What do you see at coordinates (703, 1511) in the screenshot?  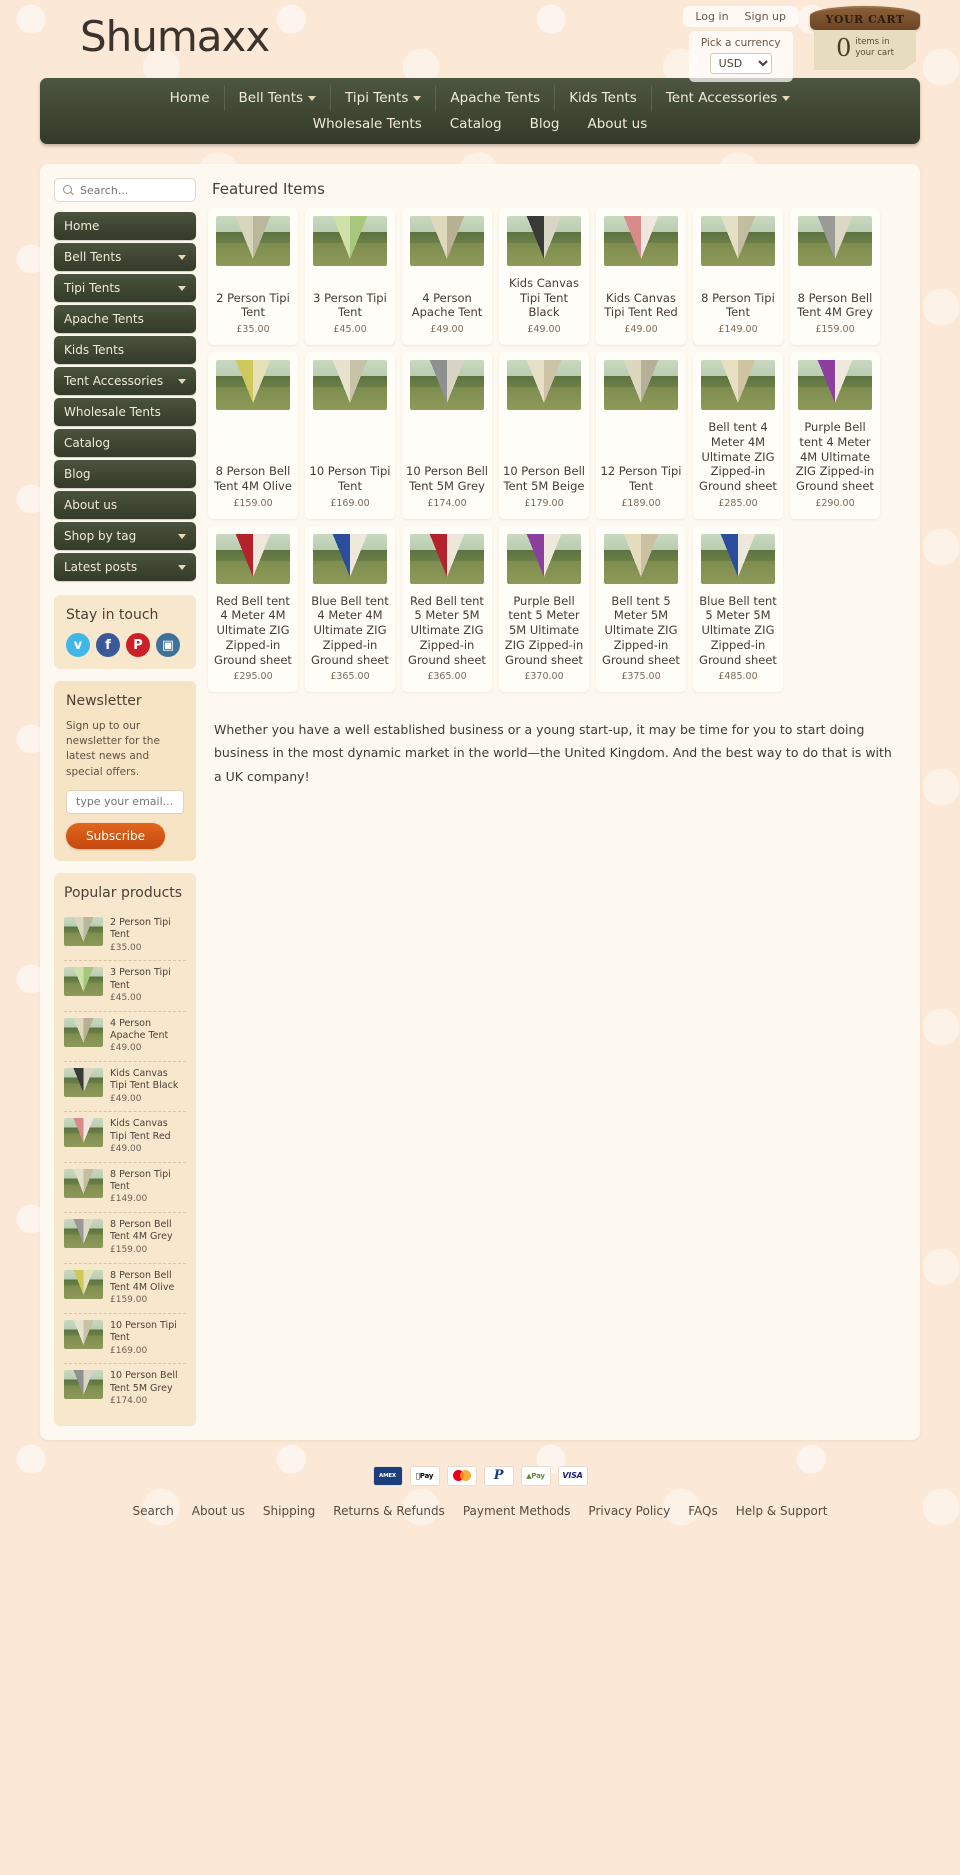 I see `footer-link-faqs: FAQs` at bounding box center [703, 1511].